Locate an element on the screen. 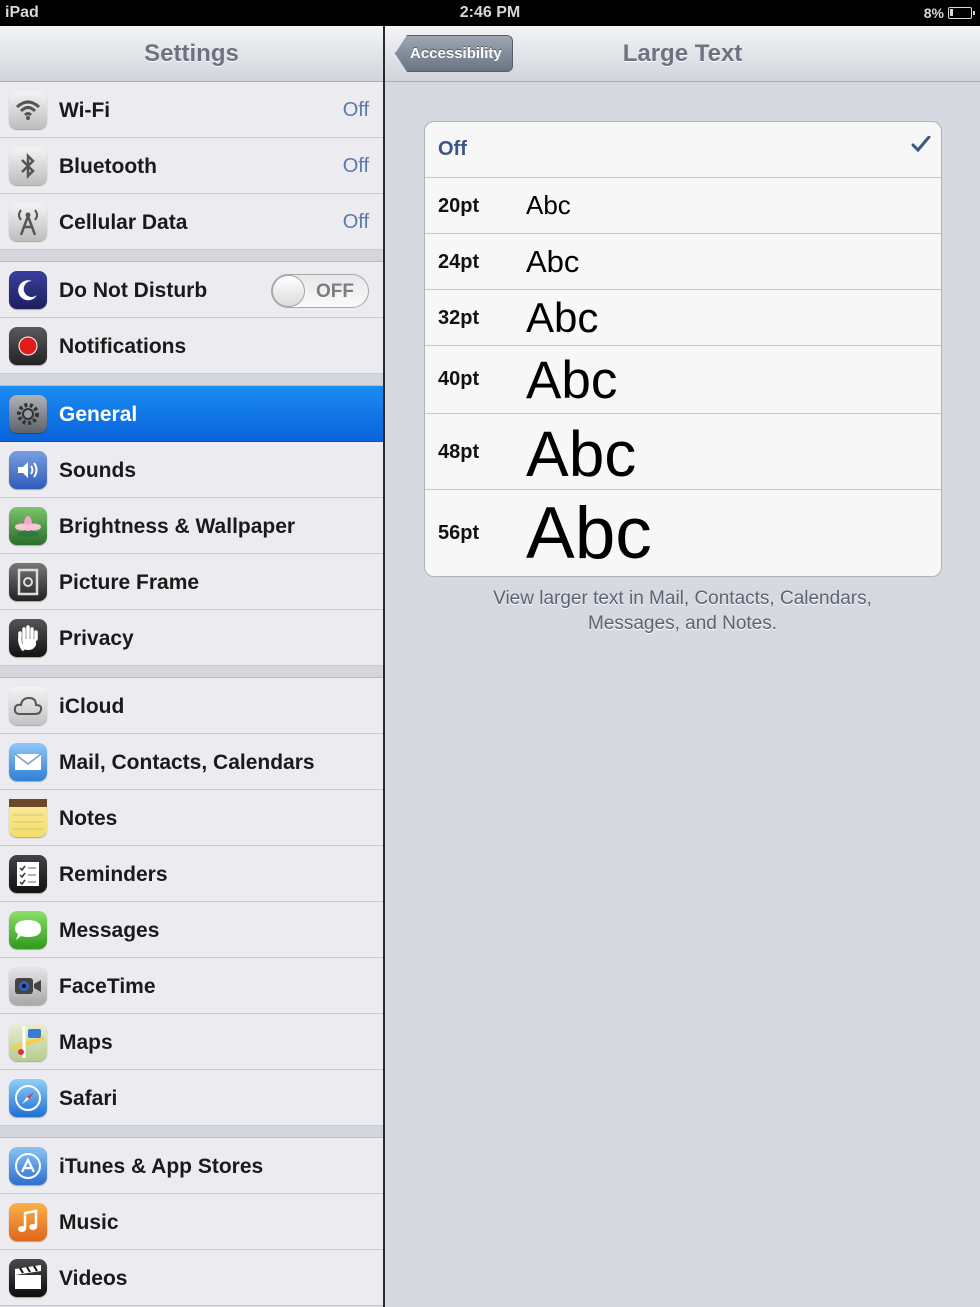  settings-row-label: Wi-Fi is located at coordinates (85, 110).